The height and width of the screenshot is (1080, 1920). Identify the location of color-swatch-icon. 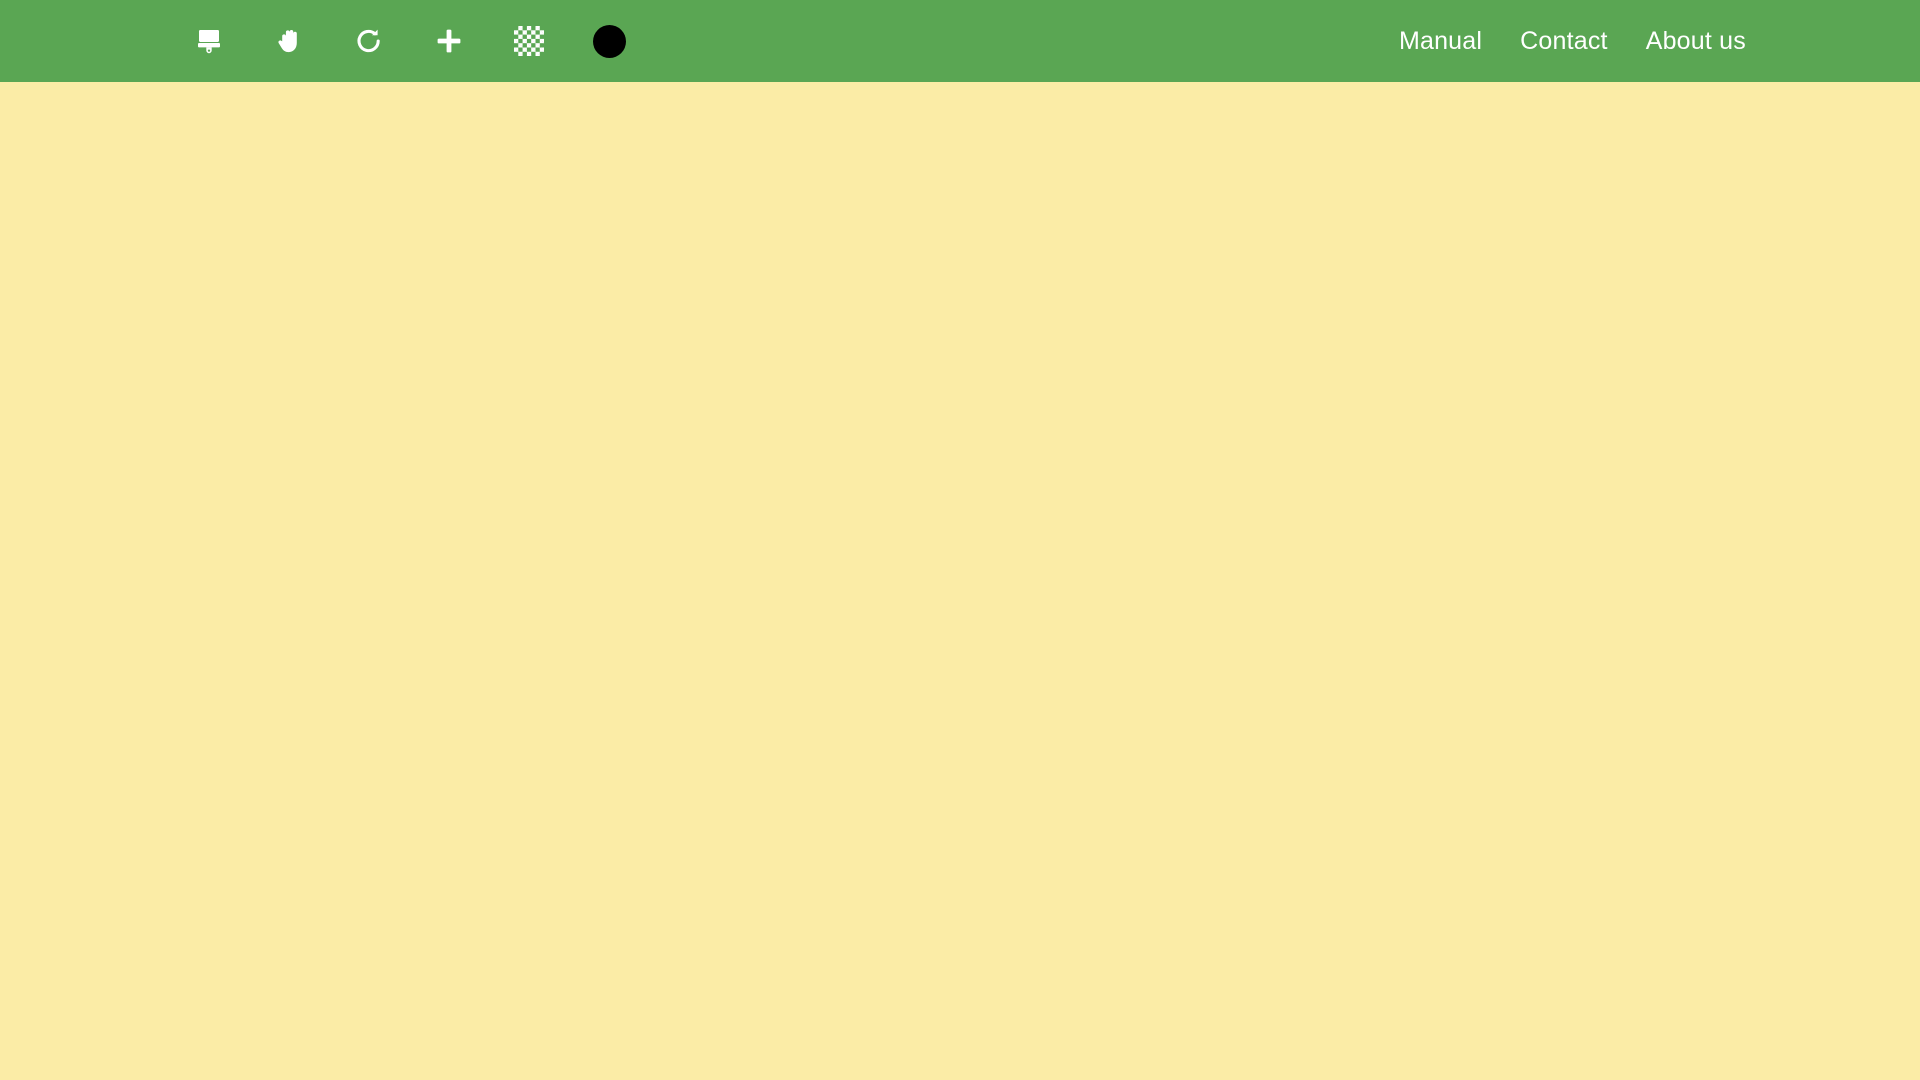
(609, 41).